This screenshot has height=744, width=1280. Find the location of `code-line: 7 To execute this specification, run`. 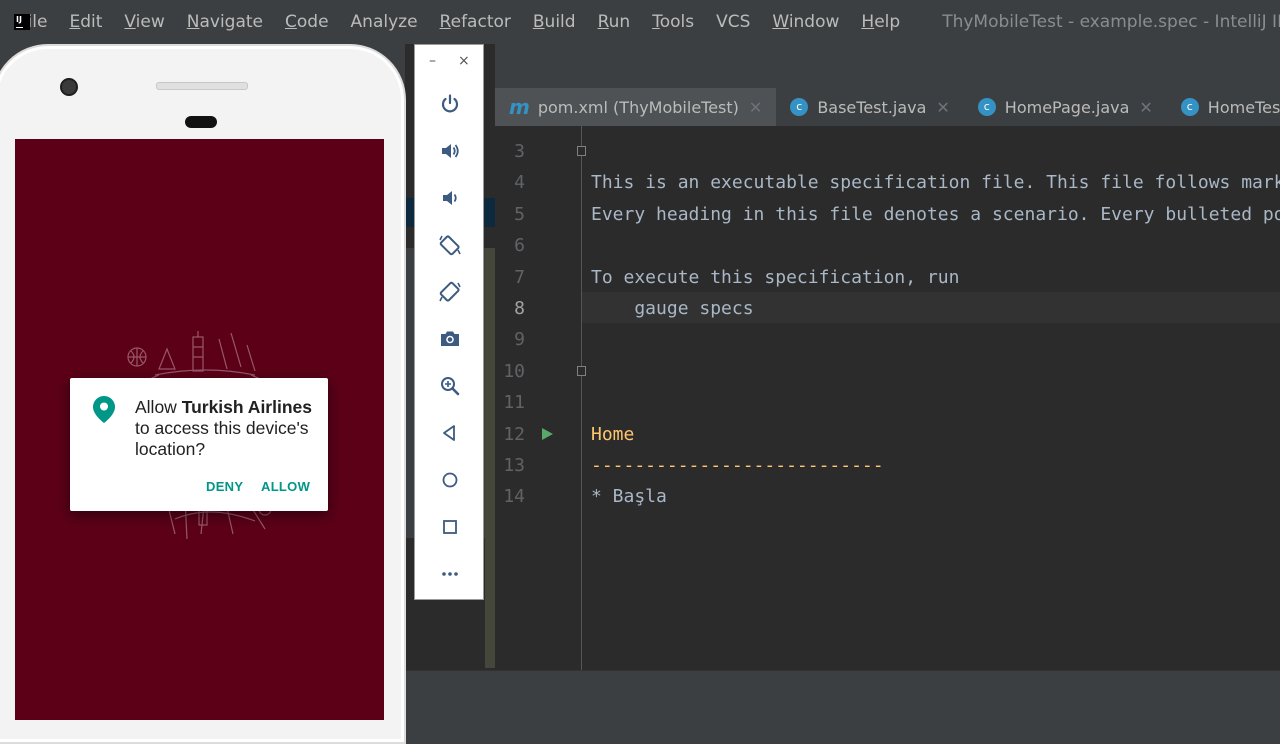

code-line: 7 To execute this specification, run is located at coordinates (887, 277).